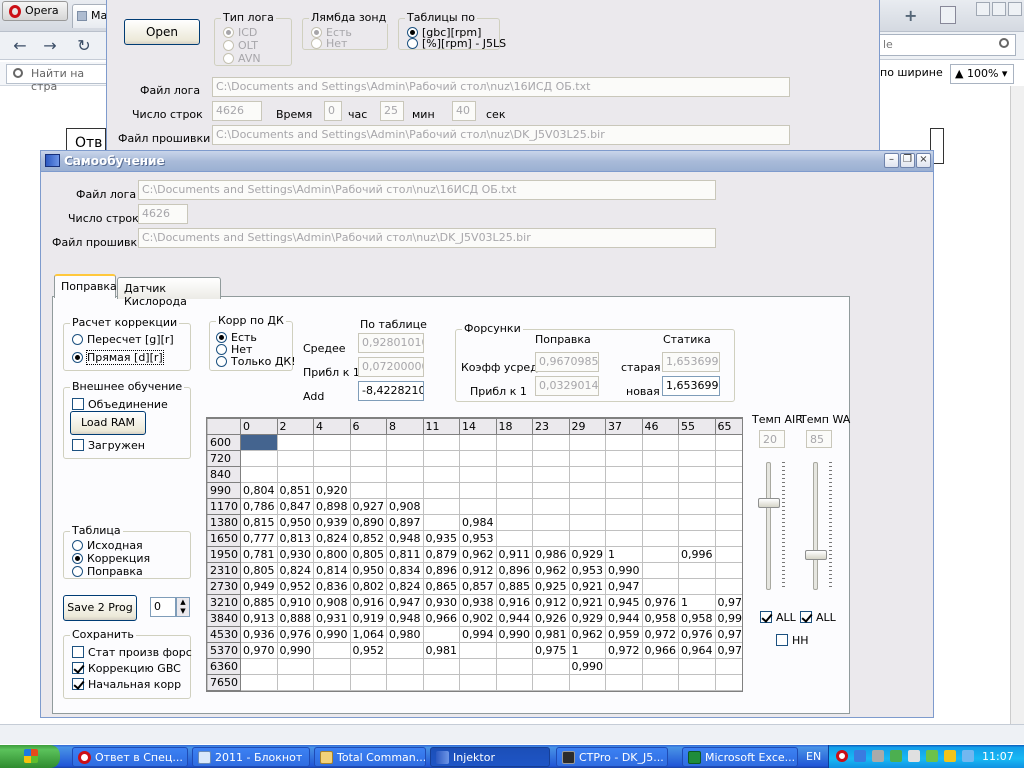 The image size is (1024, 768). What do you see at coordinates (58, 78) in the screenshot?
I see `find-input: Найти на стра` at bounding box center [58, 78].